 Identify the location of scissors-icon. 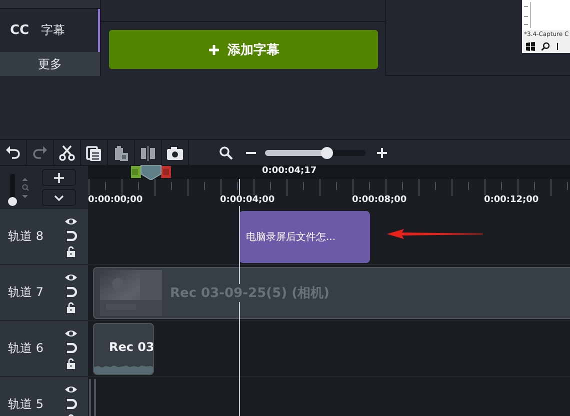
(67, 153).